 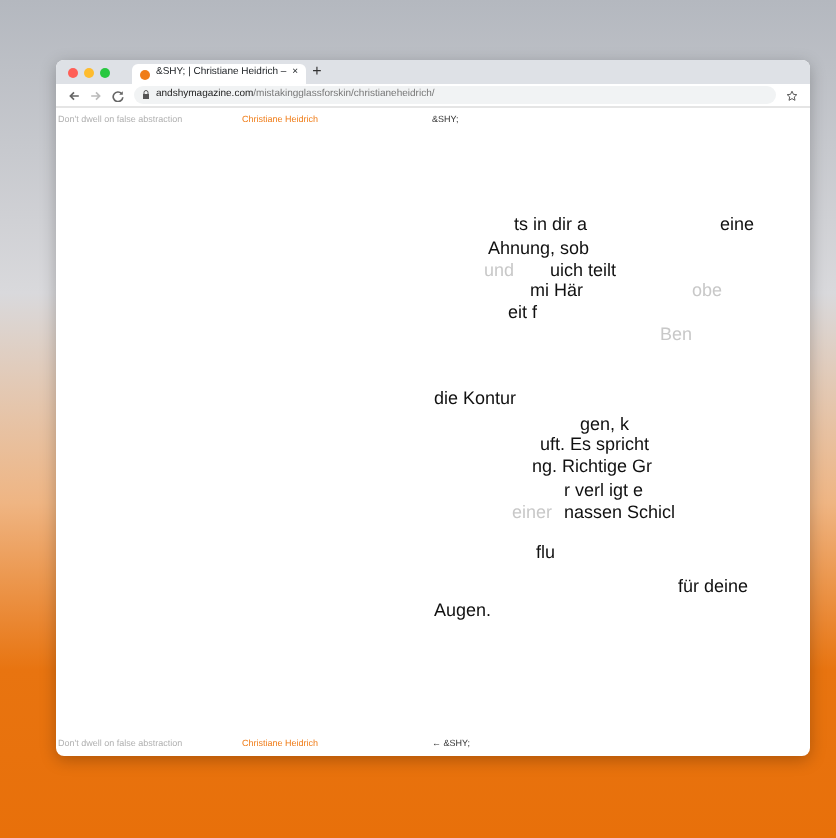 What do you see at coordinates (475, 399) in the screenshot?
I see `text-fragment: die Kontur` at bounding box center [475, 399].